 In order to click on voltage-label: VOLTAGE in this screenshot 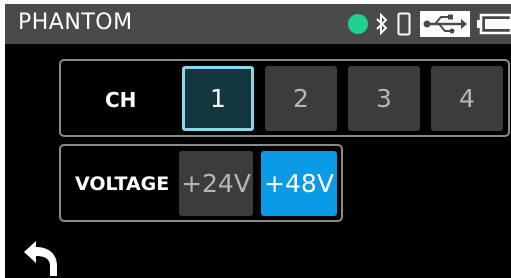, I will do `click(122, 184)`.